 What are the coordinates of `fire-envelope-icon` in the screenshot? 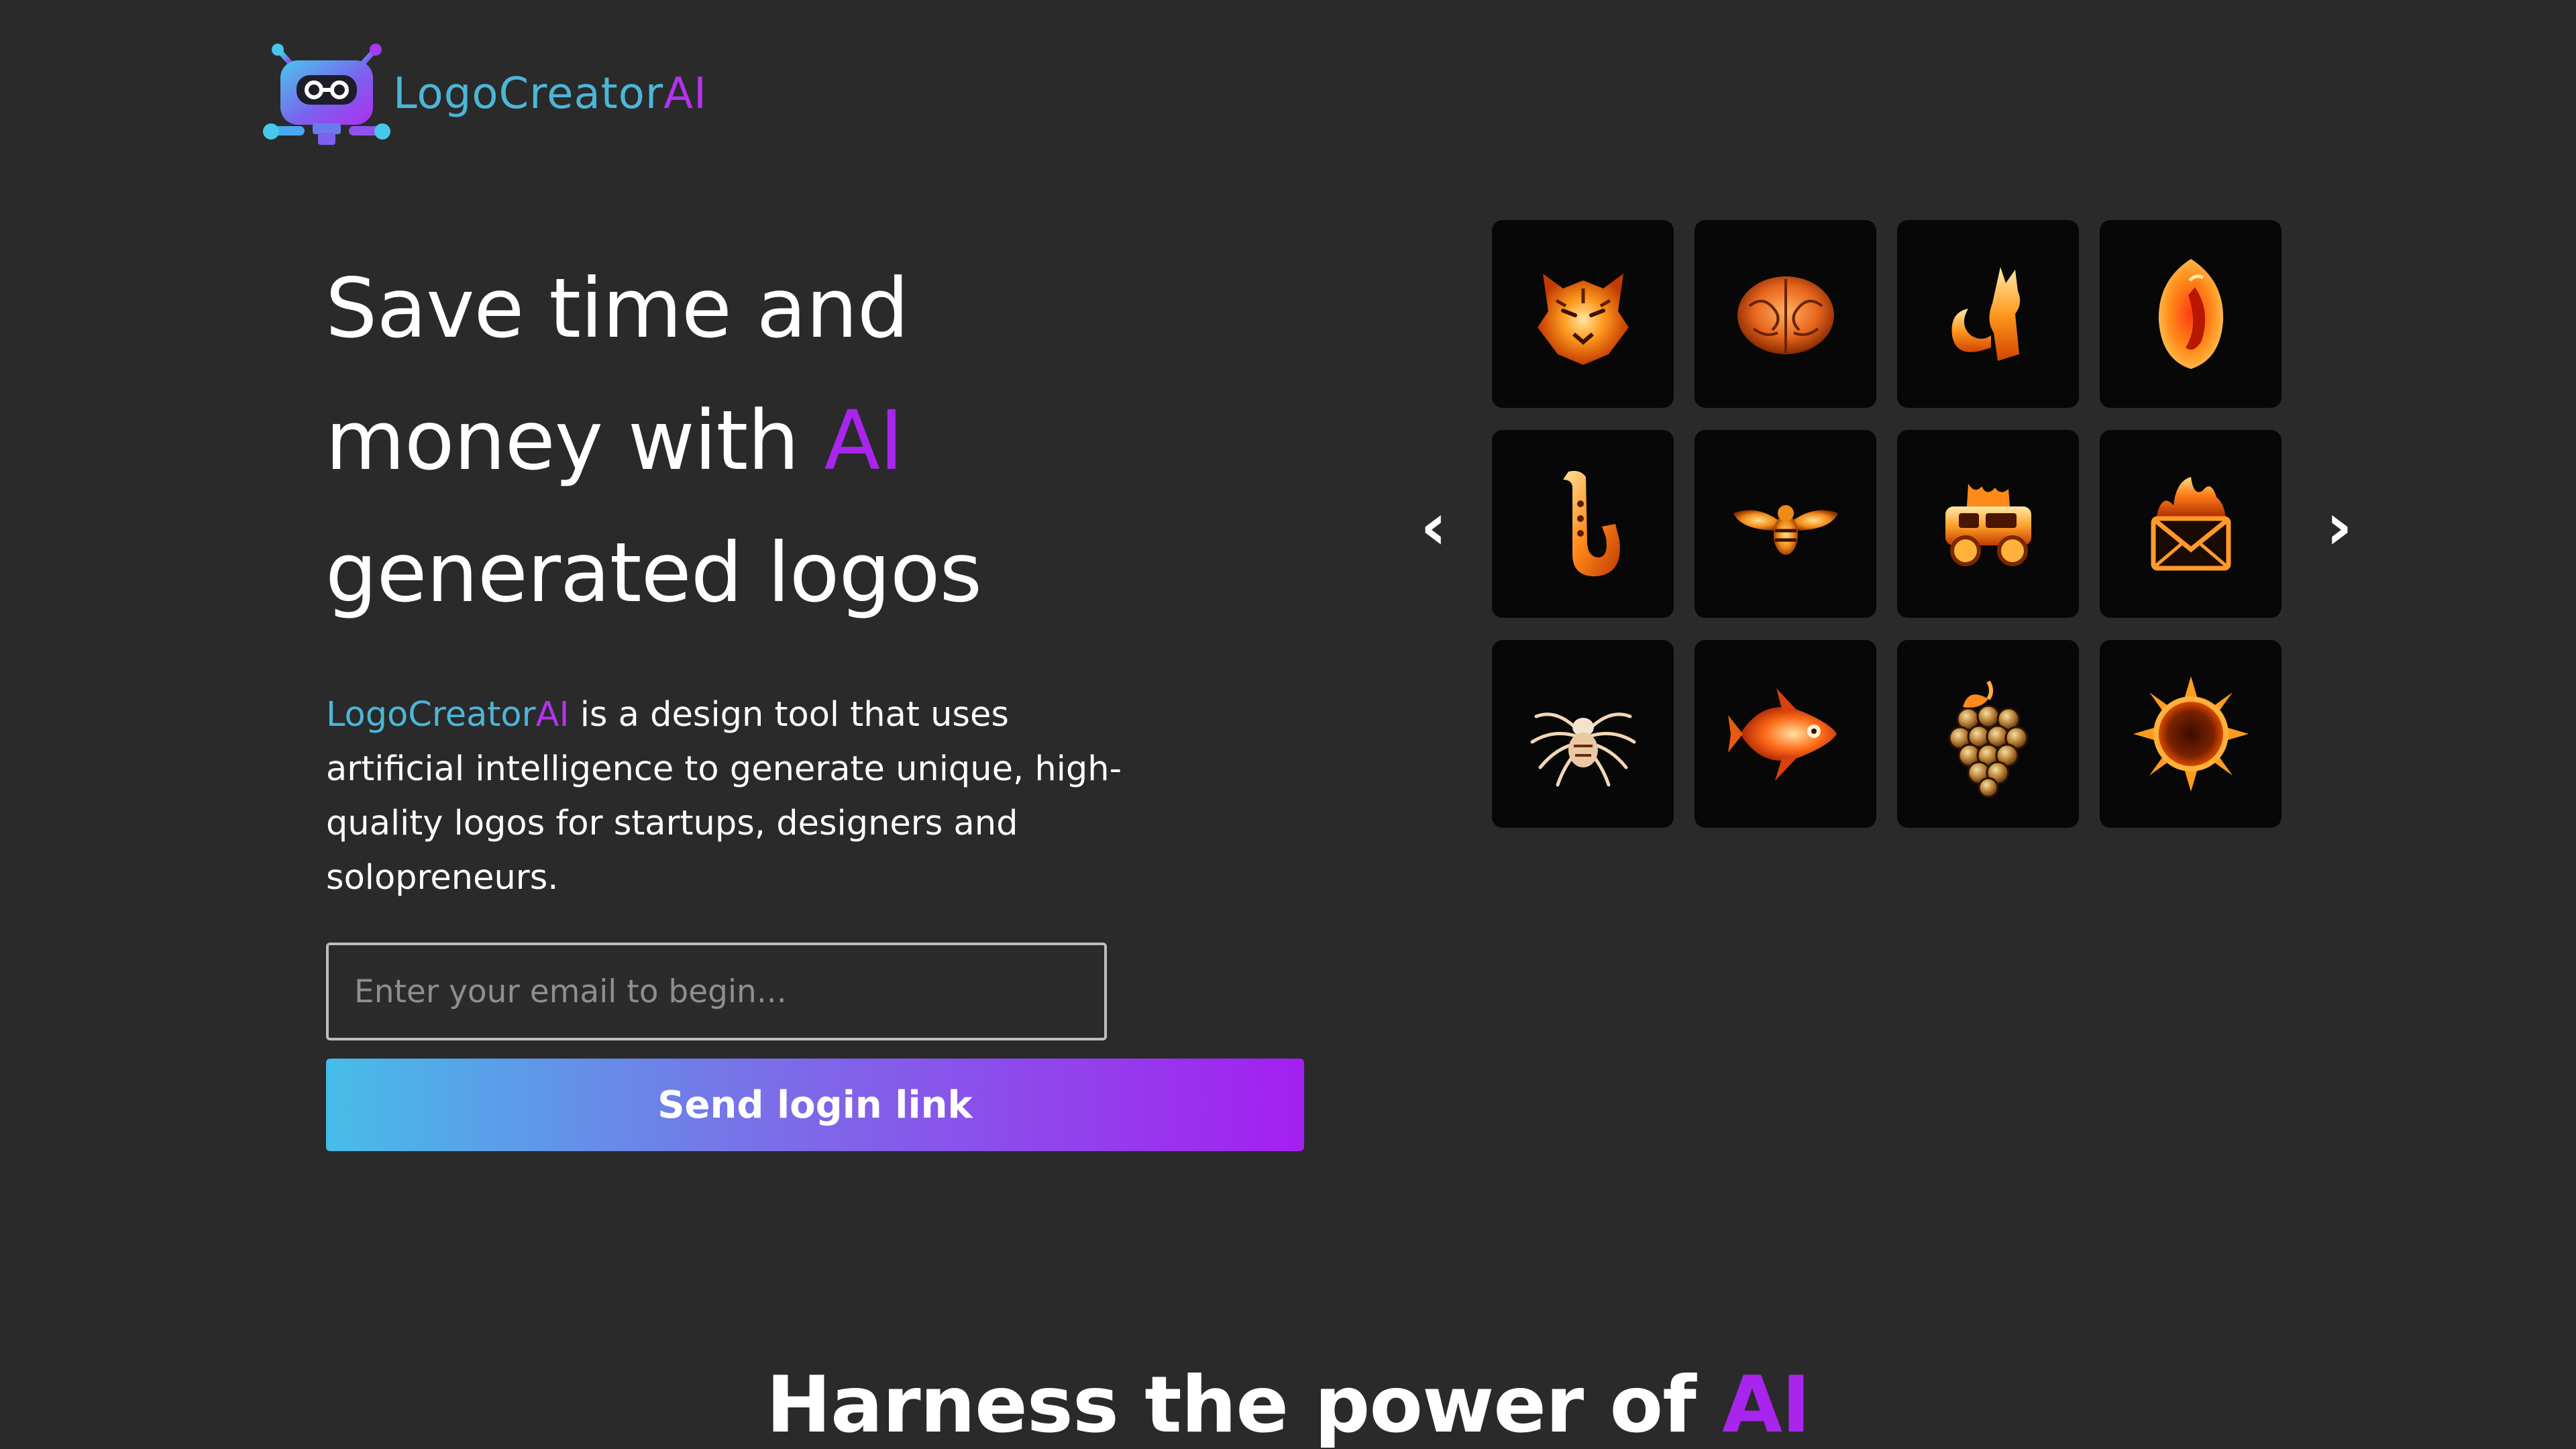 It's located at (2191, 524).